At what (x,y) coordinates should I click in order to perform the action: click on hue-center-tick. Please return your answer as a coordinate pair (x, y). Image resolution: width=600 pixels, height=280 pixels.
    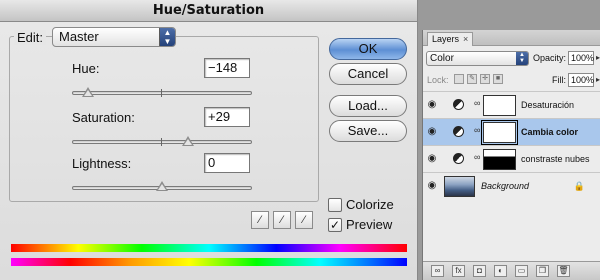
    Looking at the image, I should click on (161, 93).